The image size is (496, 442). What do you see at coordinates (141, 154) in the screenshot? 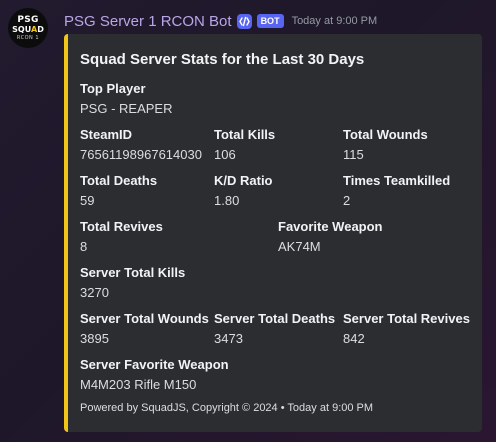
I see `field-value: 76561198967614030` at bounding box center [141, 154].